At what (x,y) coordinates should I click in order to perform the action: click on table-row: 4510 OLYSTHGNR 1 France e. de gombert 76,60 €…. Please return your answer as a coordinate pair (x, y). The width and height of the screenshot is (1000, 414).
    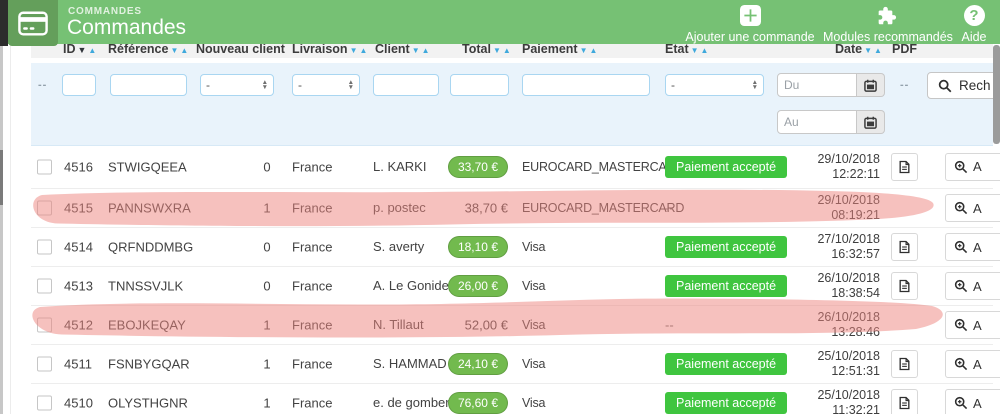
    Looking at the image, I should click on (515, 399).